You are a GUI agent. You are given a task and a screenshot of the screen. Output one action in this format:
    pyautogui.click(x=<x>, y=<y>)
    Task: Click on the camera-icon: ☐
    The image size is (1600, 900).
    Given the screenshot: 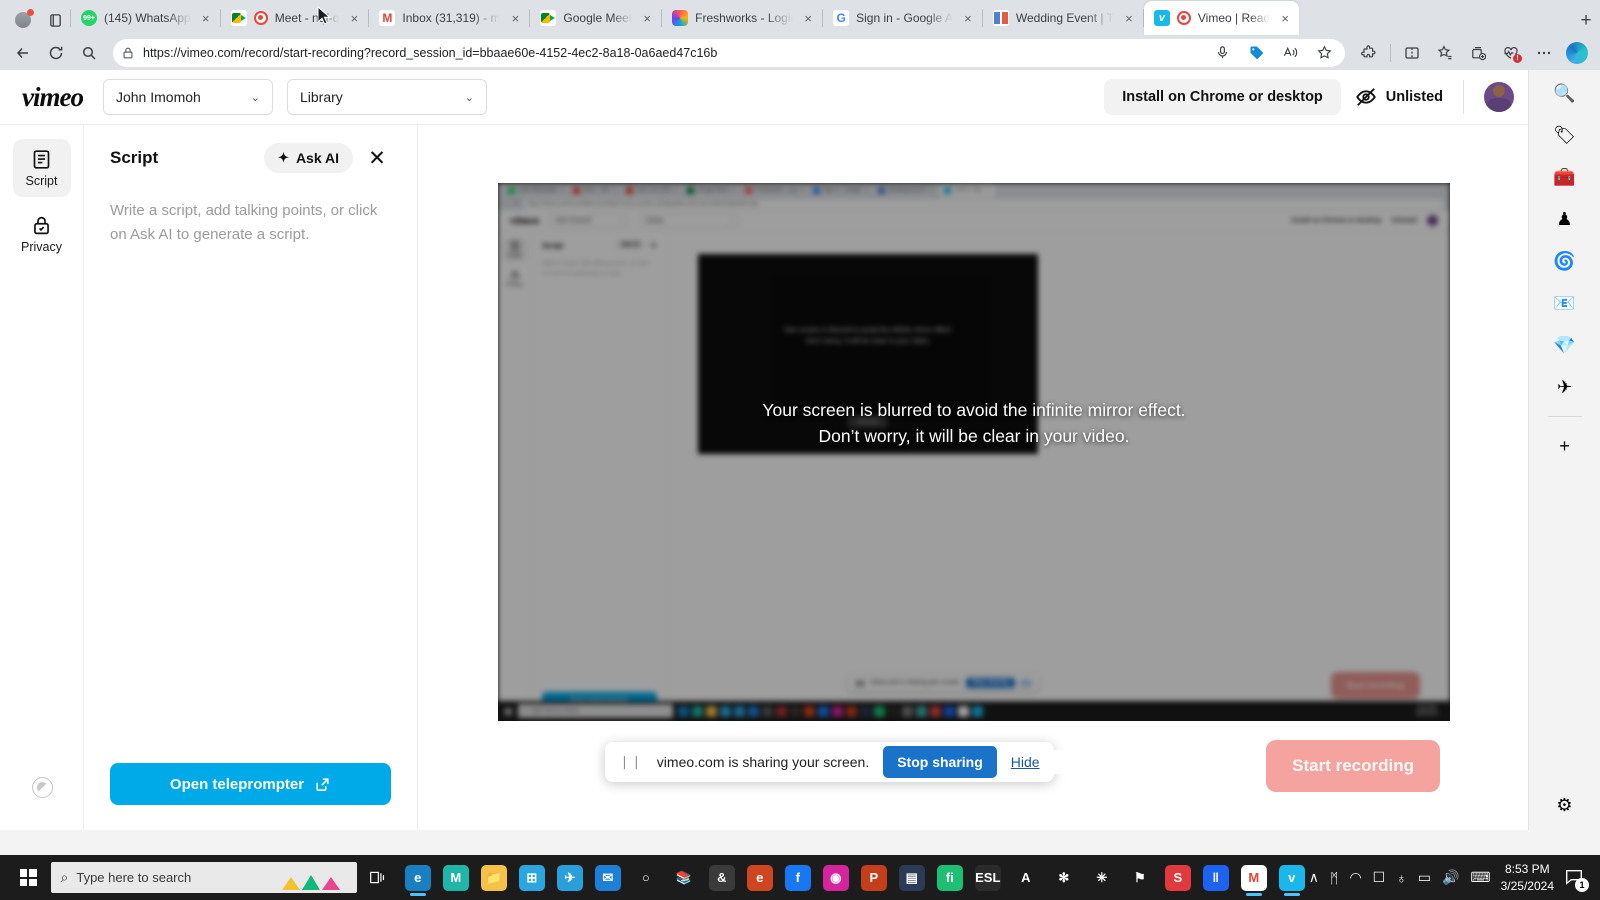 What is the action you would take?
    pyautogui.click(x=1379, y=877)
    